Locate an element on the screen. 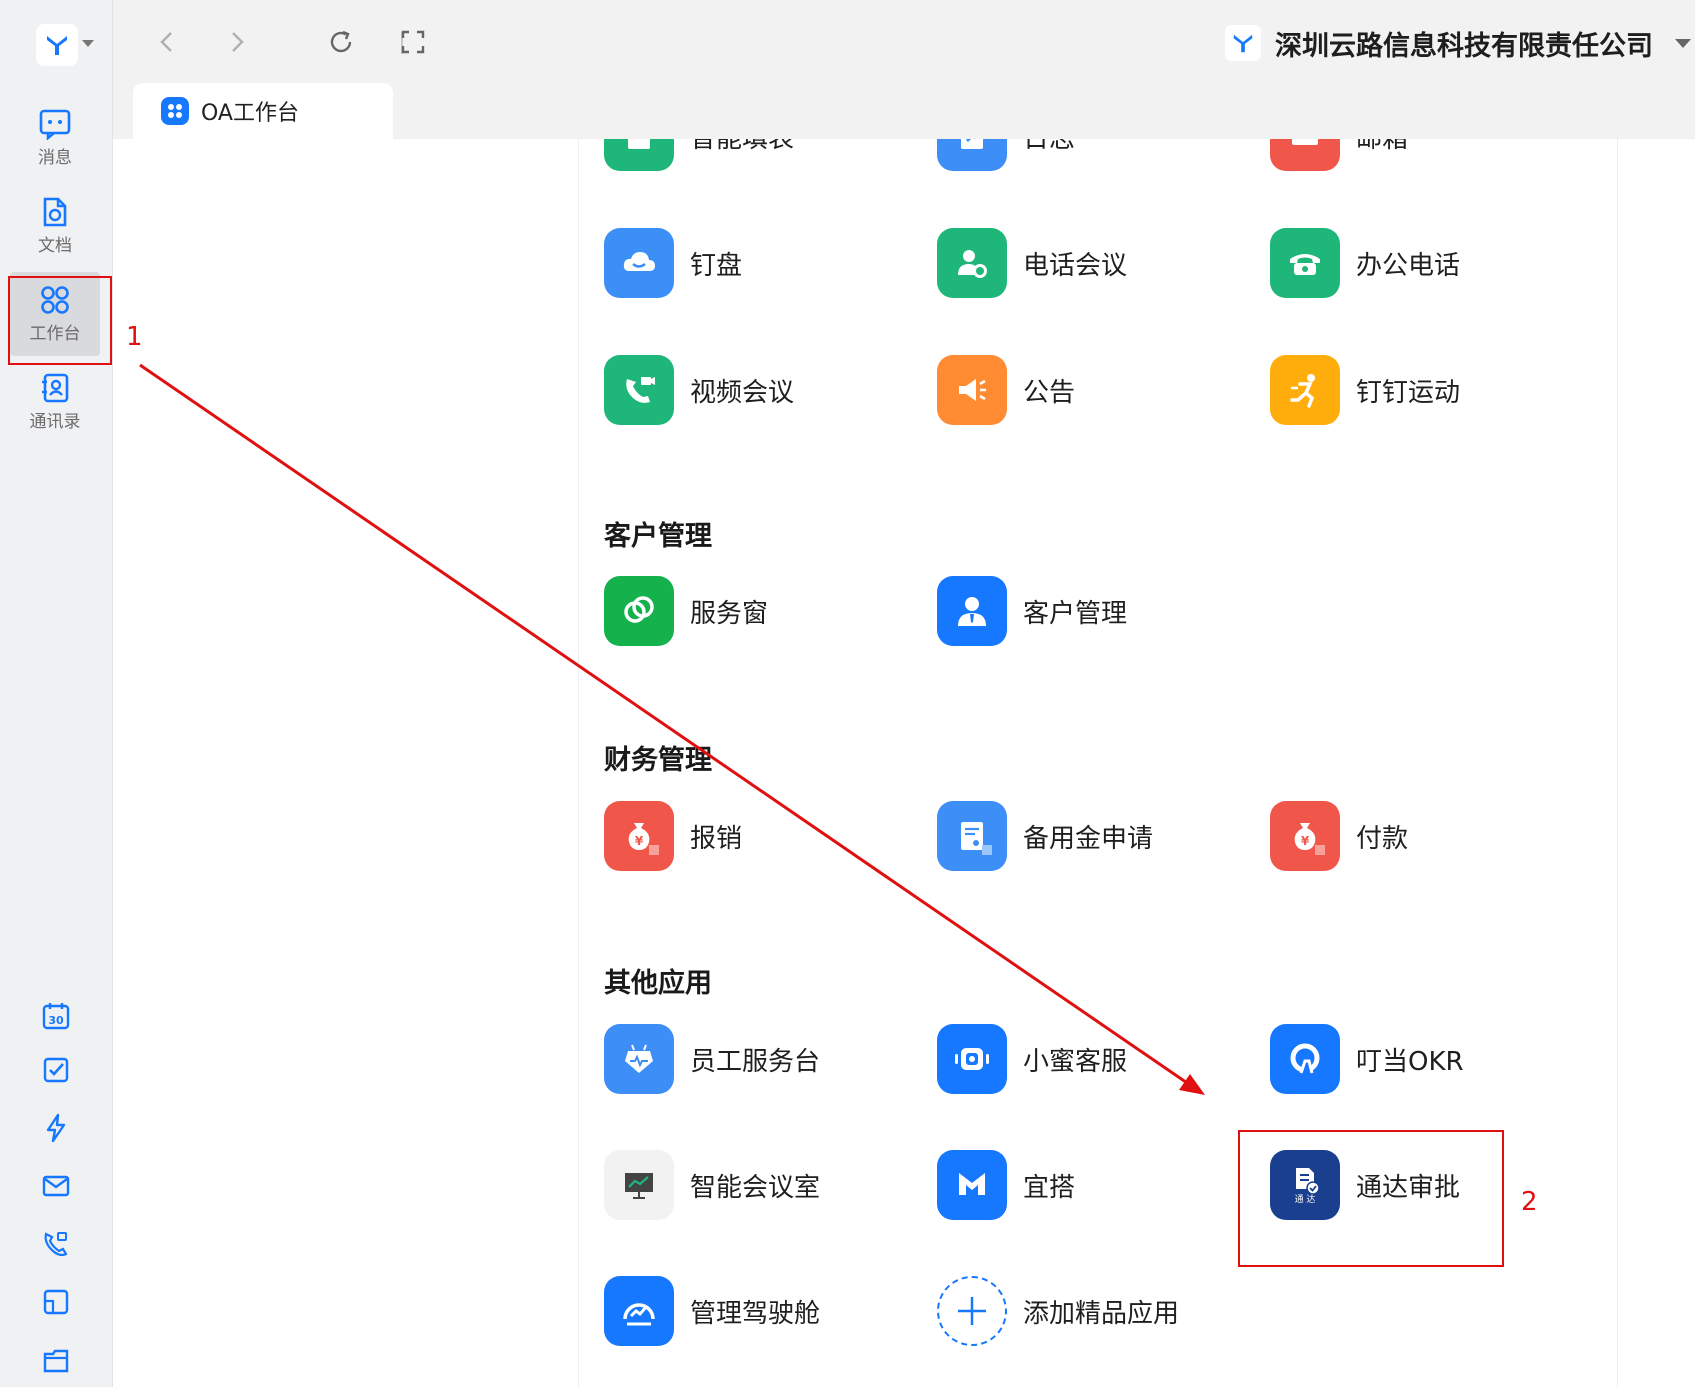 This screenshot has height=1387, width=1695. app-payment: ¥ 付款 is located at coordinates (1339, 836).